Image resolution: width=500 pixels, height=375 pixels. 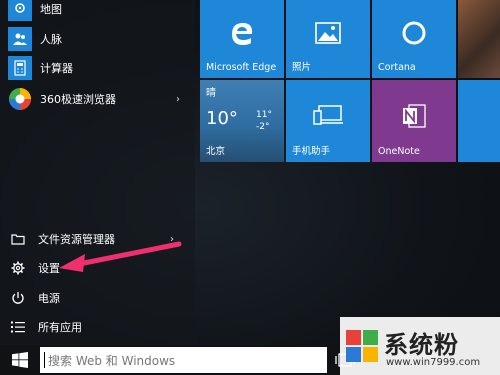 What do you see at coordinates (98, 11) in the screenshot?
I see `app-item-maps: 地图` at bounding box center [98, 11].